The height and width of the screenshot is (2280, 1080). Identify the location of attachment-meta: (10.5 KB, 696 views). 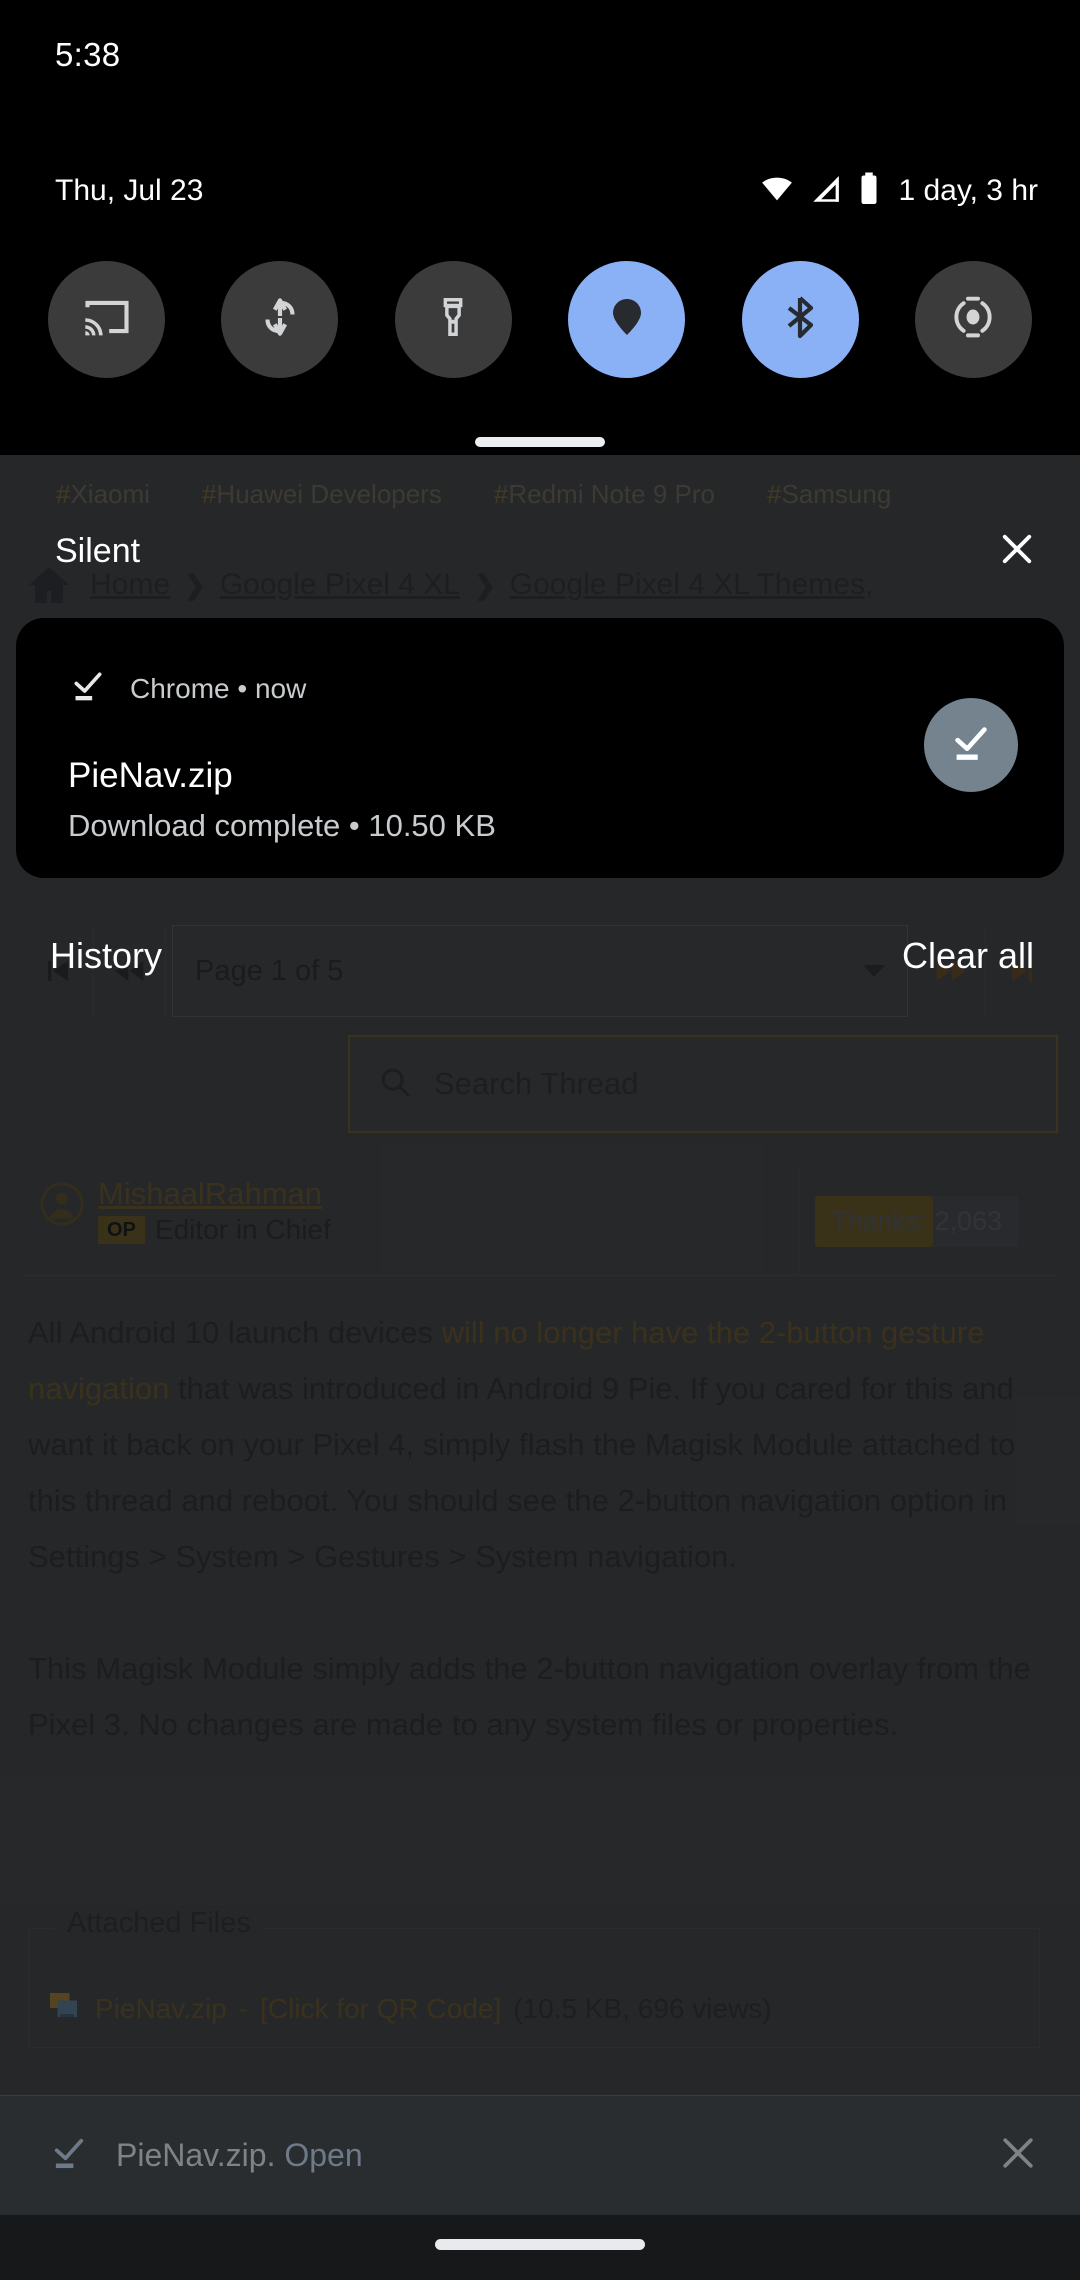
(642, 2008).